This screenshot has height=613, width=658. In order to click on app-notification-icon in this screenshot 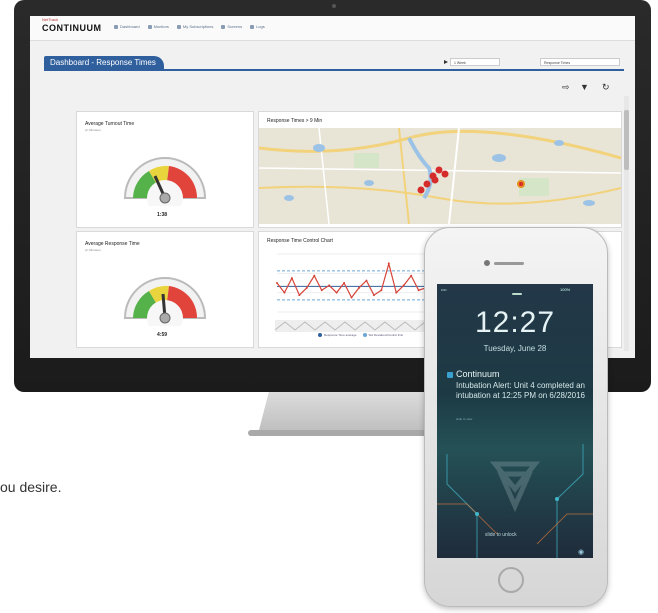, I will do `click(450, 375)`.